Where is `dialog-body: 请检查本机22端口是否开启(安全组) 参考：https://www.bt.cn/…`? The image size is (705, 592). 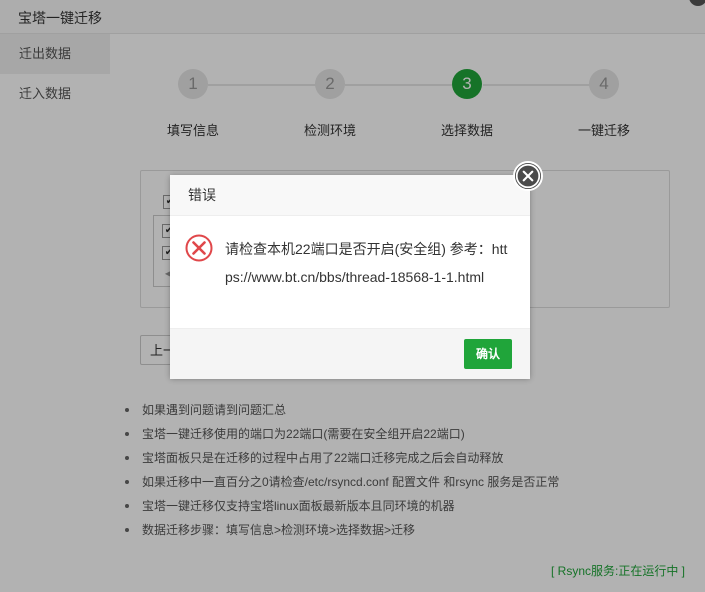
dialog-body: 请检查本机22端口是否开启(安全组) 参考：https://www.bt.cn/… is located at coordinates (350, 271).